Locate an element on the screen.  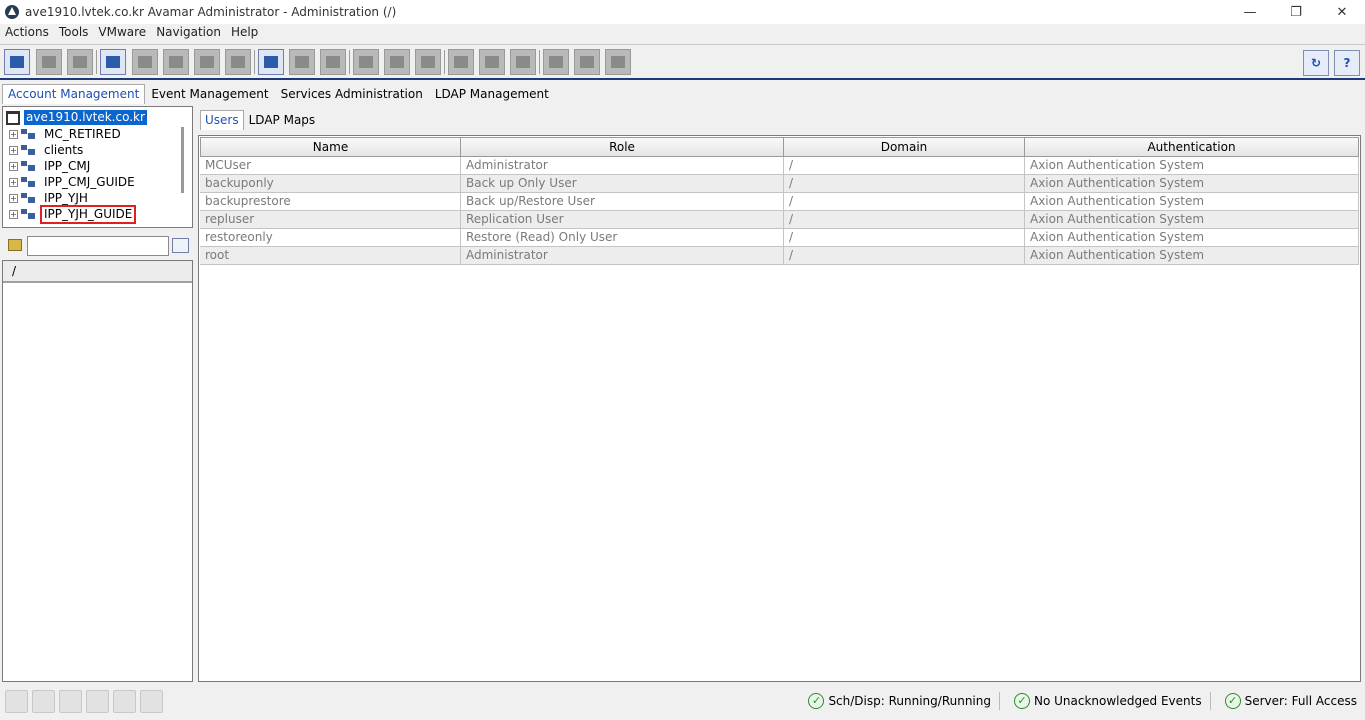
delete-user-icon is located at coordinates (333, 62).